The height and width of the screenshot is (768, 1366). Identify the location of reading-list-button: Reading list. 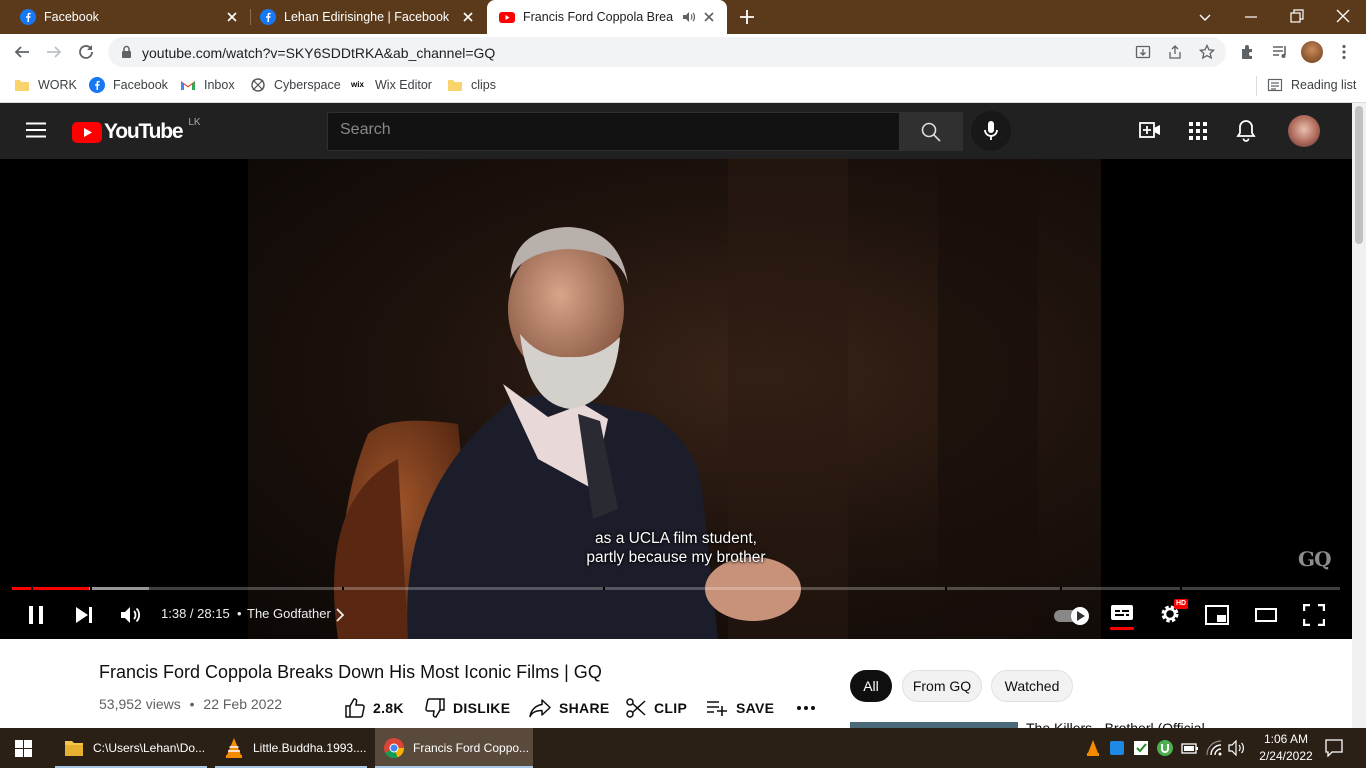
(1311, 85).